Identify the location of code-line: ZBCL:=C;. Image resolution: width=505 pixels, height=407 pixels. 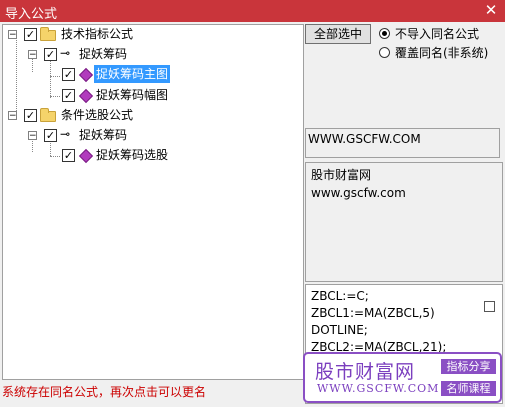
(340, 296).